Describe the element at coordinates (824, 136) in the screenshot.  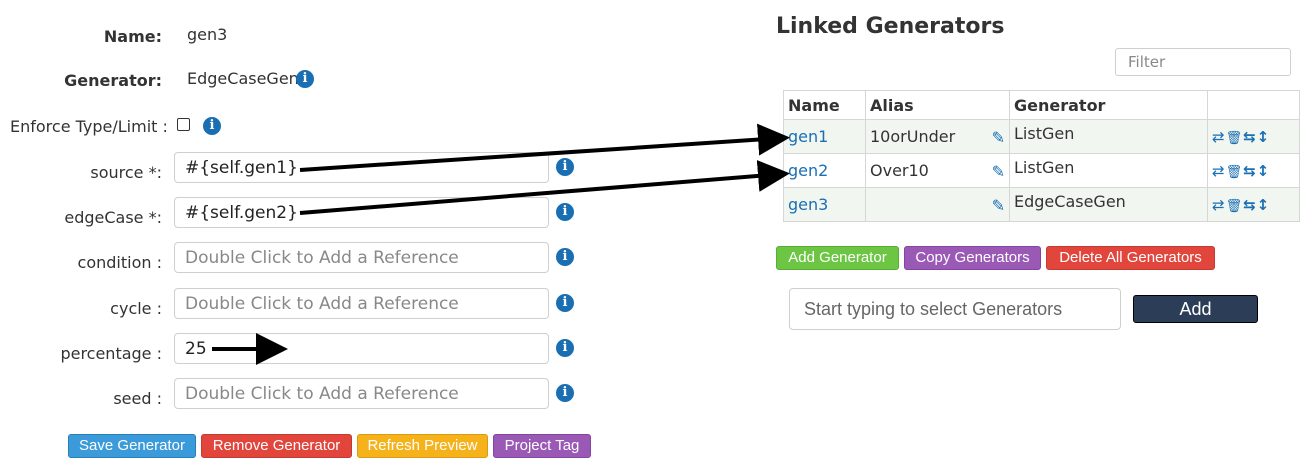
I see `row-name-link: gen1` at that location.